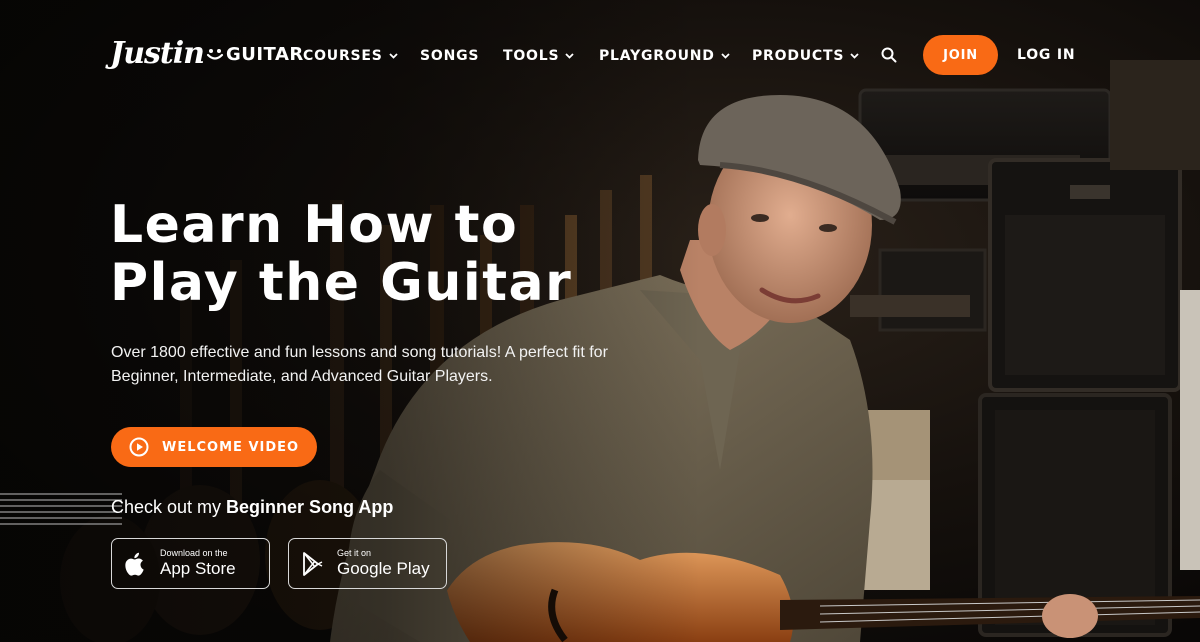 This screenshot has width=1200, height=642. I want to click on nav-songs: SONGS, so click(449, 56).